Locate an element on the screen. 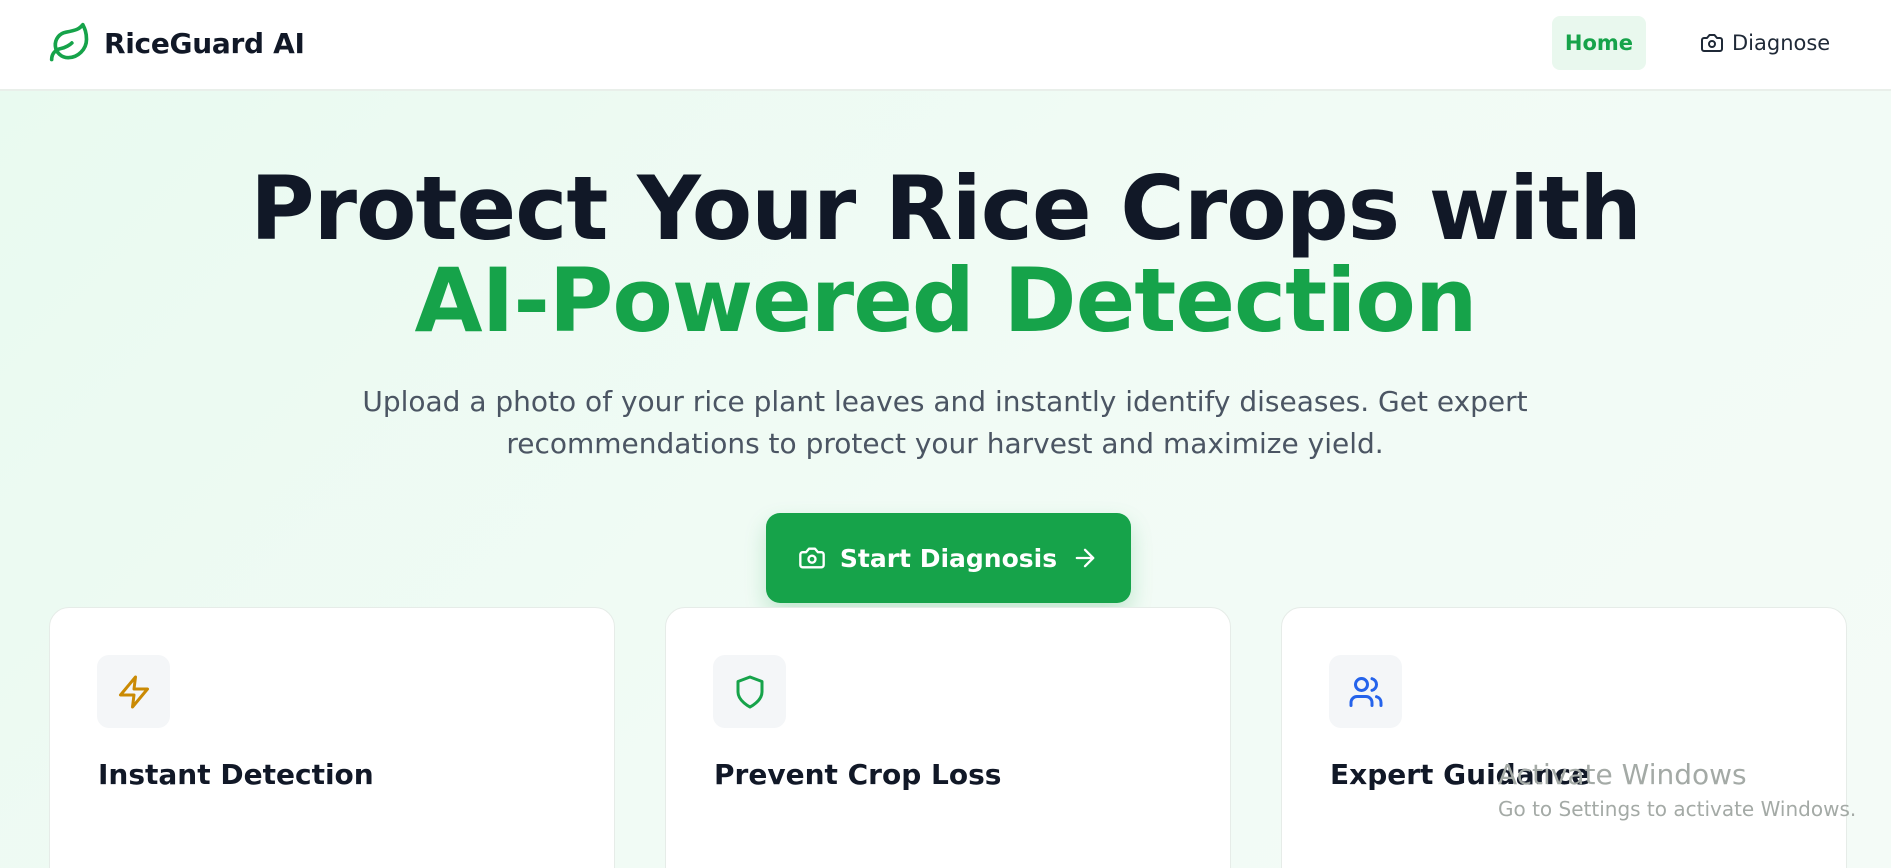 Image resolution: width=1891 pixels, height=868 pixels. feature-card-expert-guidance: Expert Guidance is located at coordinates (1564, 737).